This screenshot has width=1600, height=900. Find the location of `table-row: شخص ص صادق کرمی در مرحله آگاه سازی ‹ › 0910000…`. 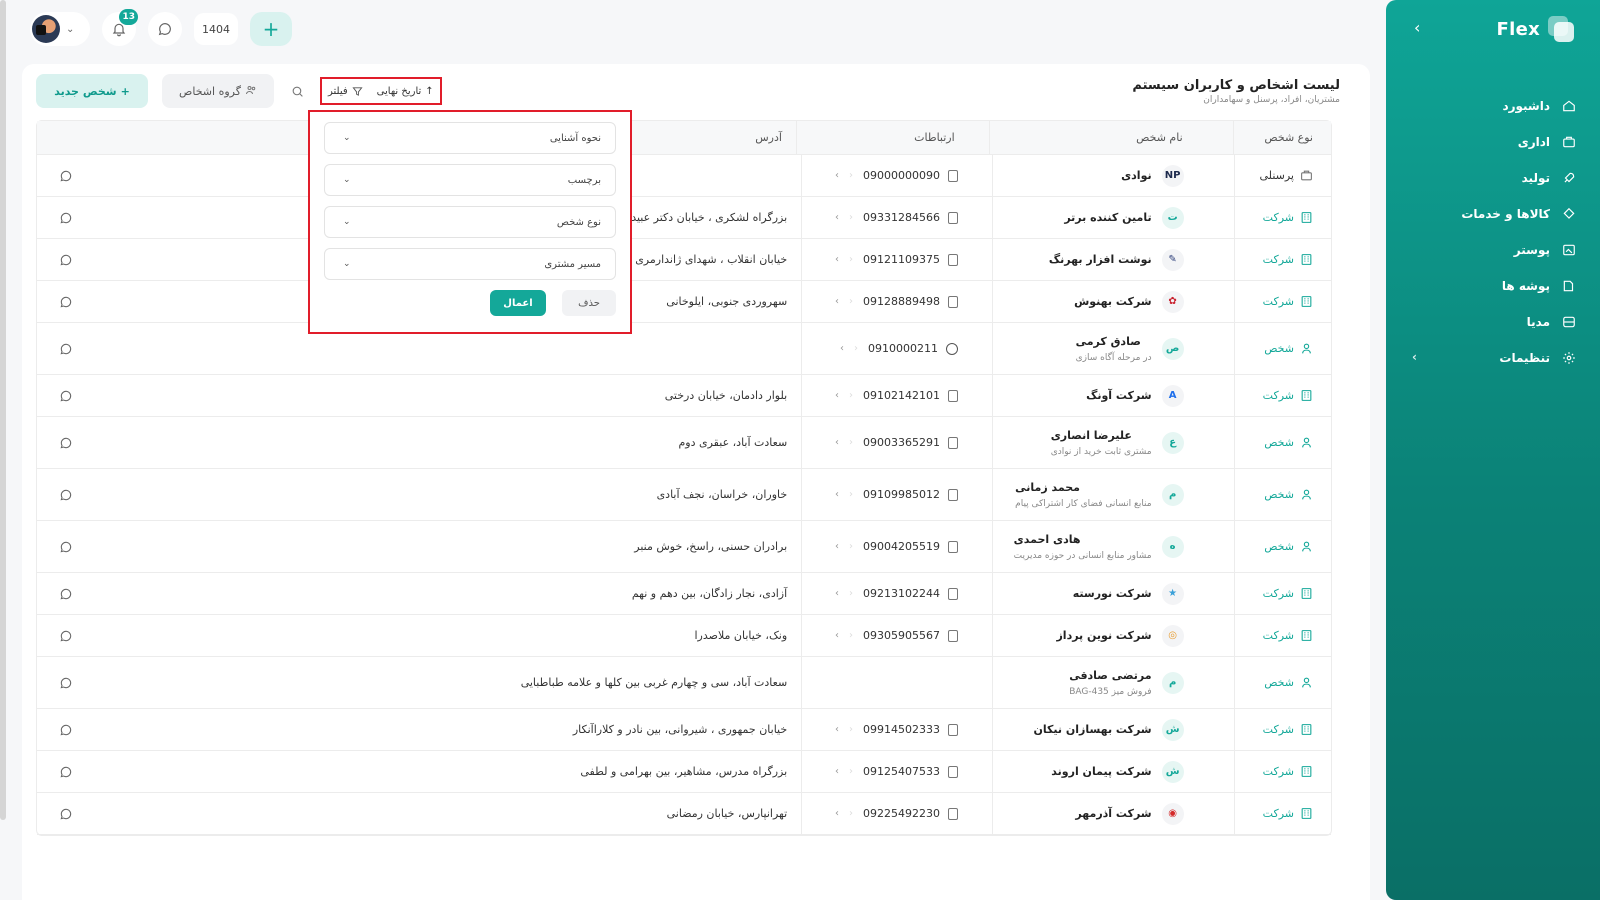

table-row: شخص ص صادق کرمی در مرحله آگاه سازی ‹ › 0910000… is located at coordinates (684, 349).